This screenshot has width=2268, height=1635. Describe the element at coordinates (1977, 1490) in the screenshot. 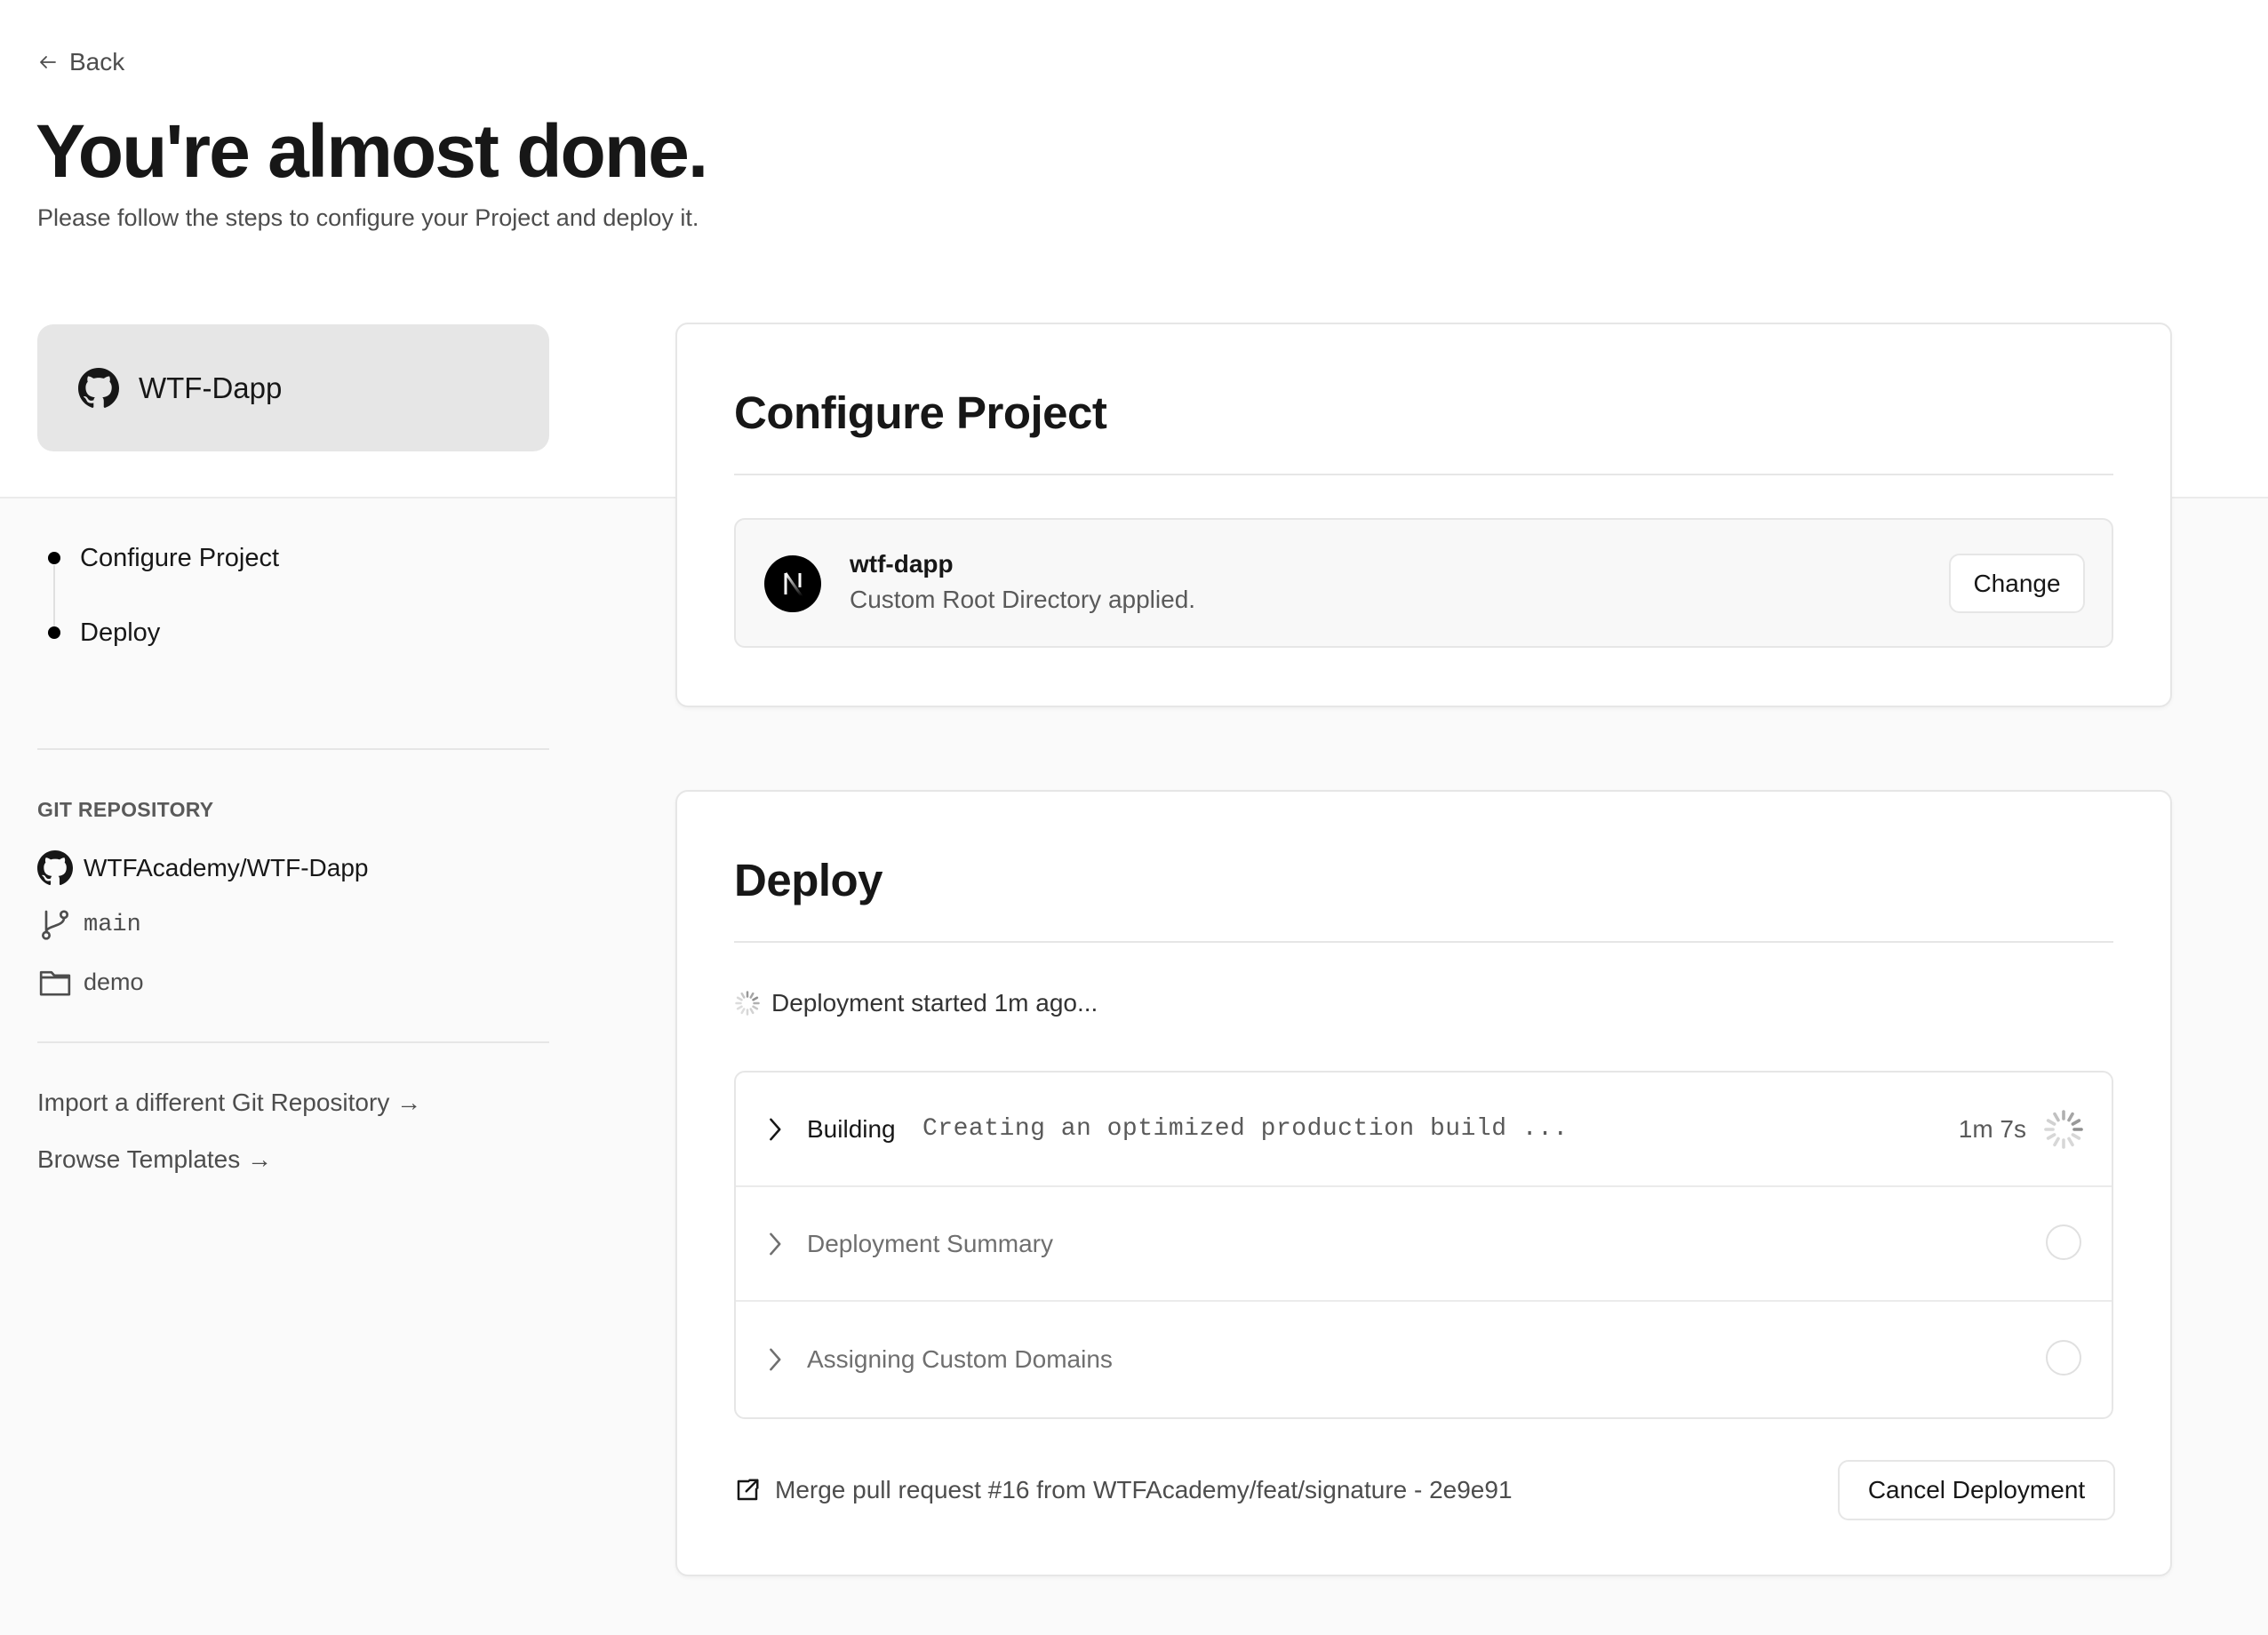

I see `cancel-deployment-button: Cancel Deployment` at that location.